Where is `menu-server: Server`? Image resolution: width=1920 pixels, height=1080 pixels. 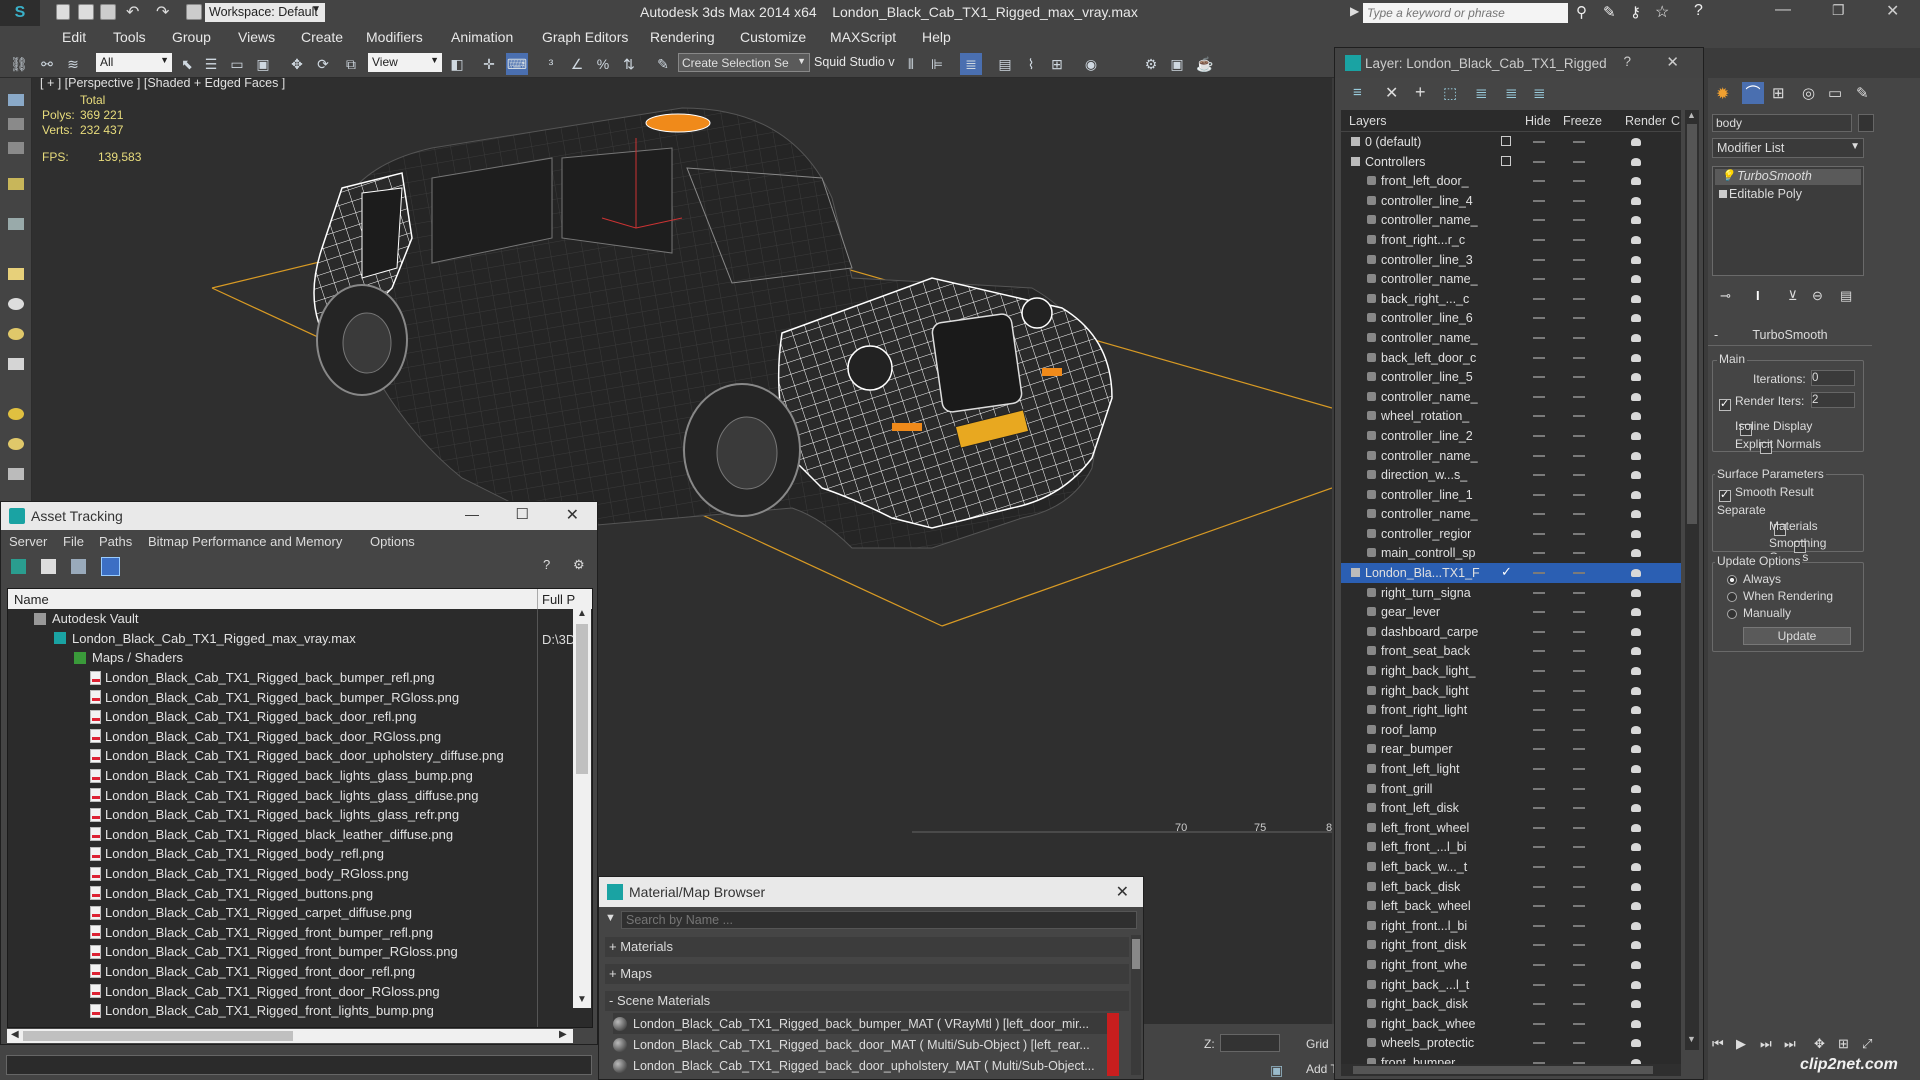 menu-server: Server is located at coordinates (28, 541).